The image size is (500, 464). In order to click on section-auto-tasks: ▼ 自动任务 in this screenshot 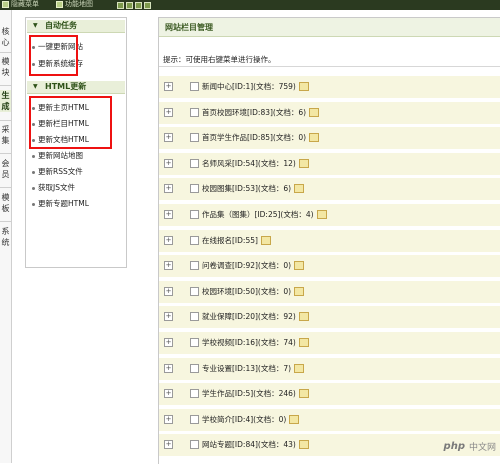, I will do `click(76, 26)`.